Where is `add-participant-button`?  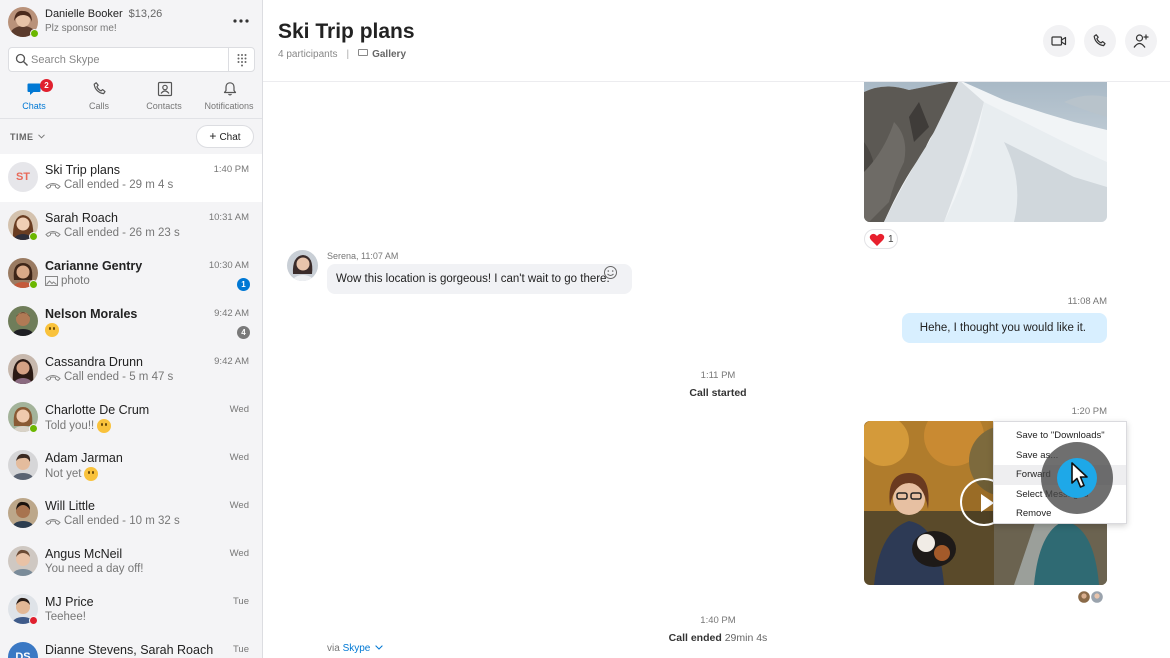
add-participant-button is located at coordinates (1141, 41).